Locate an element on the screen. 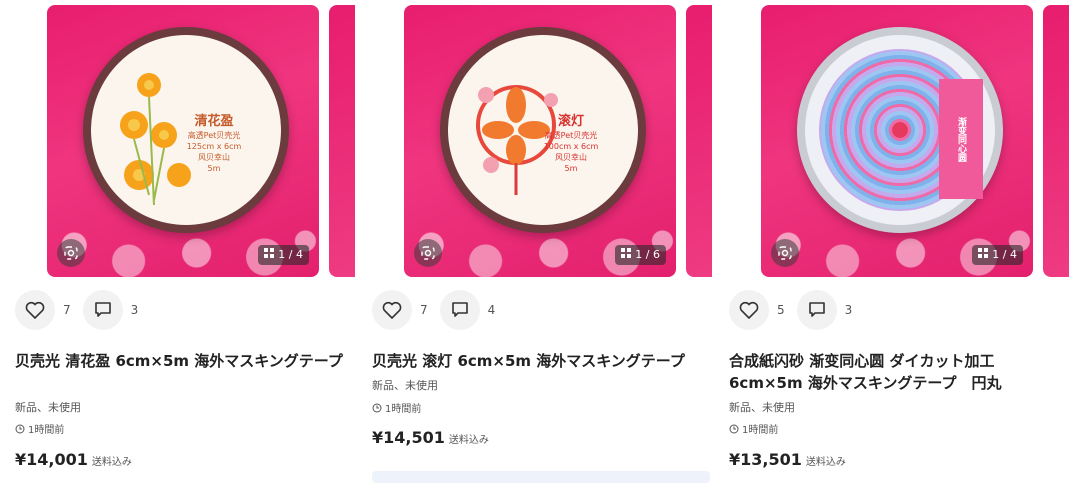 The width and height of the screenshot is (1080, 483). tape-roll: 滚灯 高透Pet贝壳光 100cm x 6cm 风贝幸山 5m is located at coordinates (543, 130).